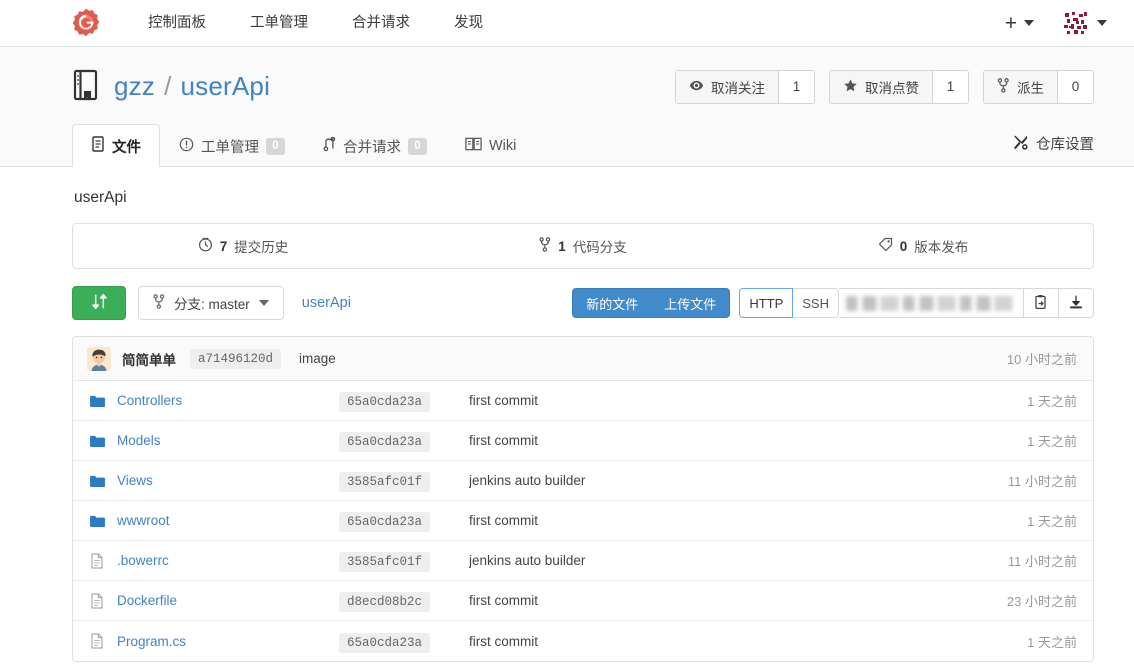 This screenshot has width=1134, height=667. Describe the element at coordinates (490, 145) in the screenshot. I see `tab-wiki: Wiki` at that location.